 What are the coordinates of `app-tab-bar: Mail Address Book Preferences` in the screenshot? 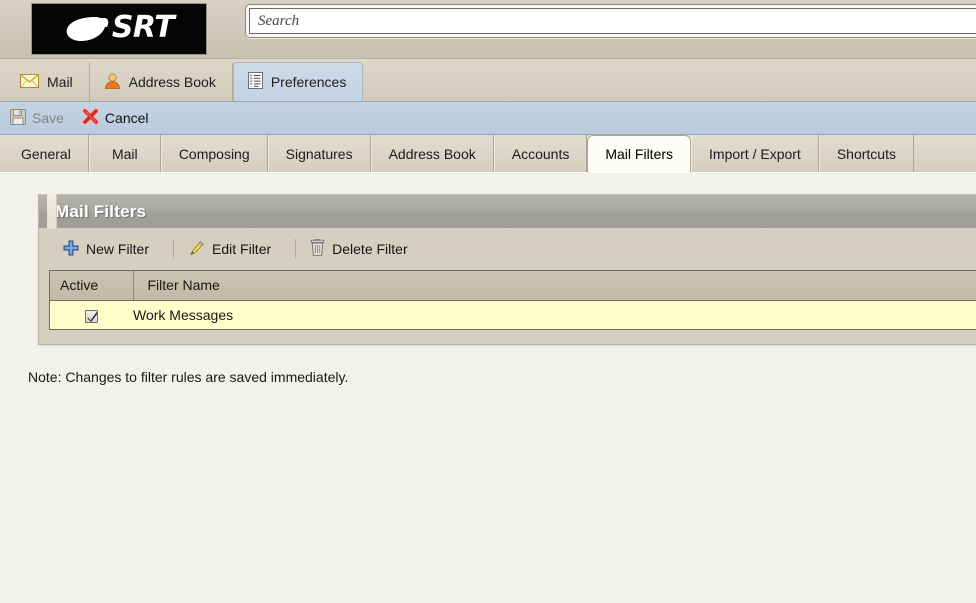 It's located at (488, 80).